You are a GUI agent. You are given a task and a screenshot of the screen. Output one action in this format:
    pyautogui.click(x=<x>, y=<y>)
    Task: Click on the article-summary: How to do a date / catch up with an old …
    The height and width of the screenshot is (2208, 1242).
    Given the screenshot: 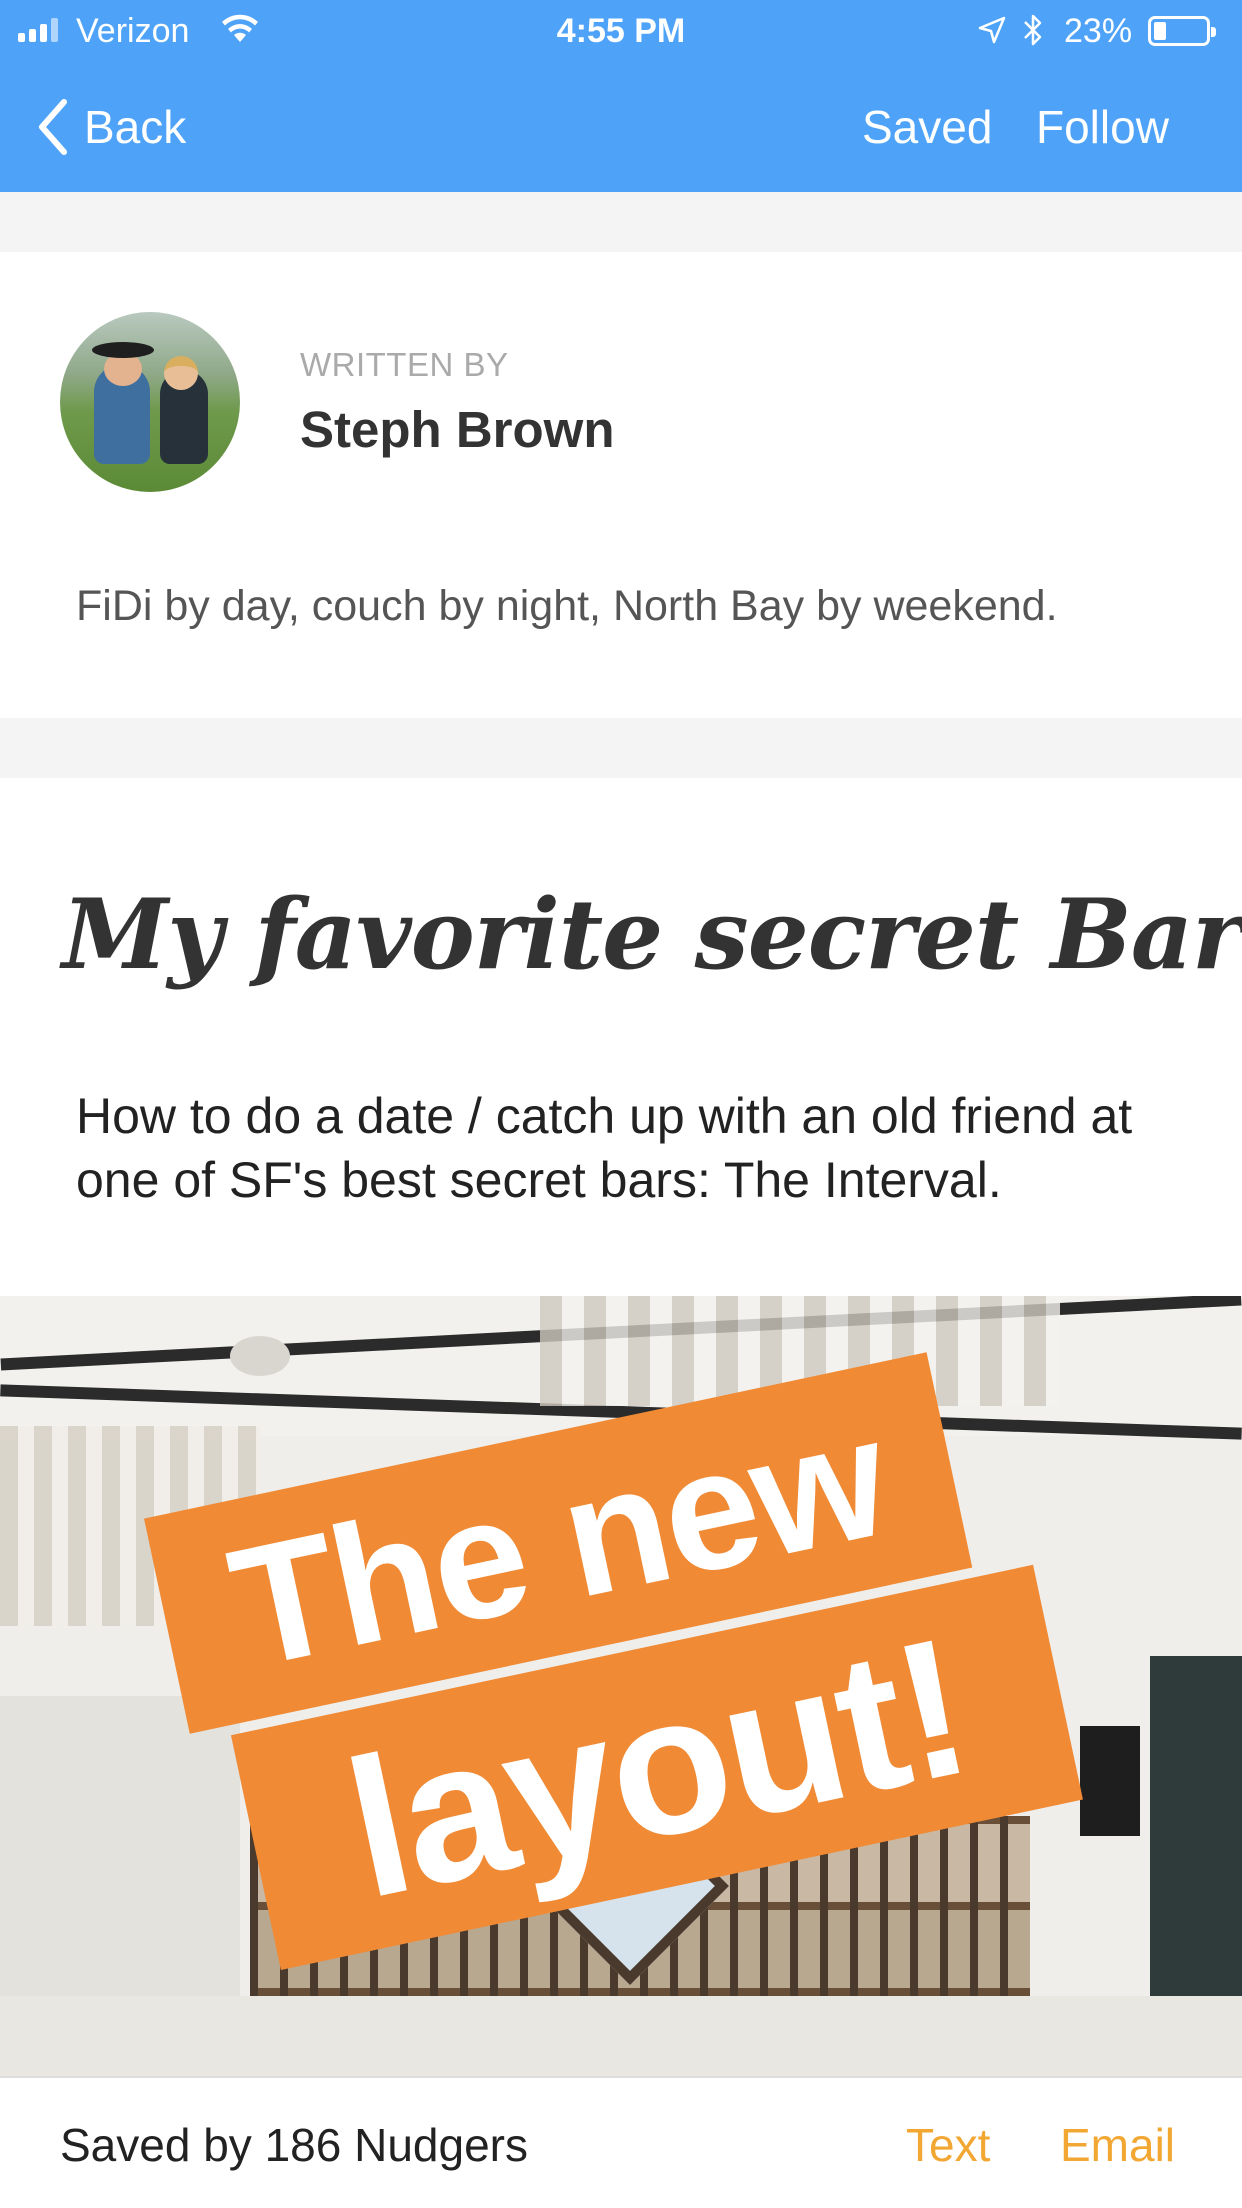 What is the action you would take?
    pyautogui.click(x=604, y=1148)
    